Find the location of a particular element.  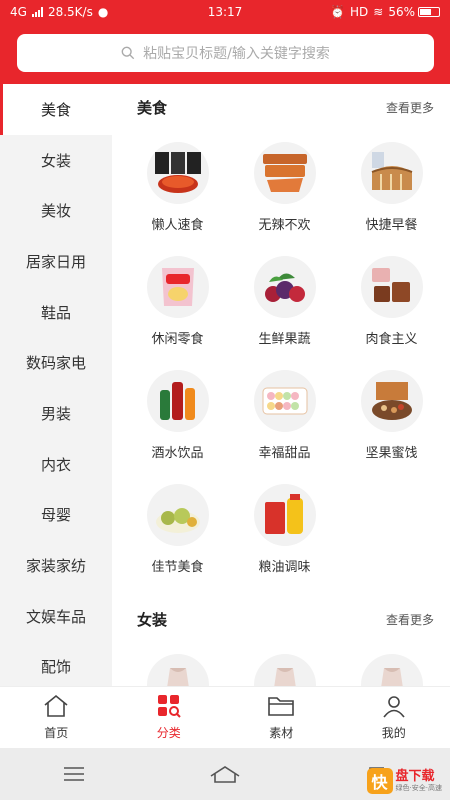

network-label: 4G is located at coordinates (18, 12).